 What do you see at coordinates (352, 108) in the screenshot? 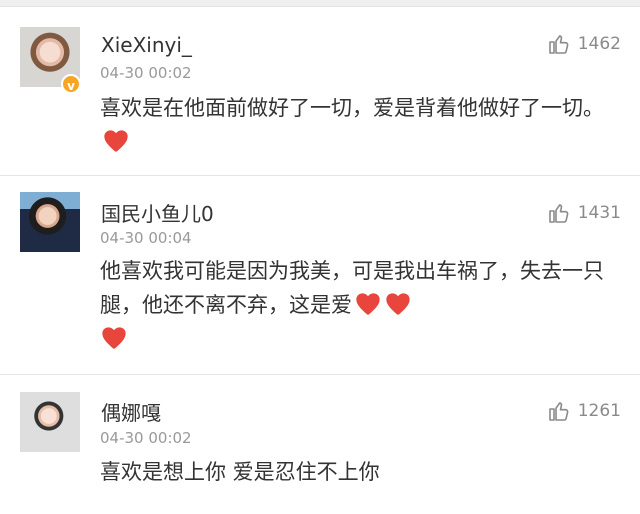
I see `comment-body: 喜欢是在他面前做好了一切，爱是背着他做好了一切。` at bounding box center [352, 108].